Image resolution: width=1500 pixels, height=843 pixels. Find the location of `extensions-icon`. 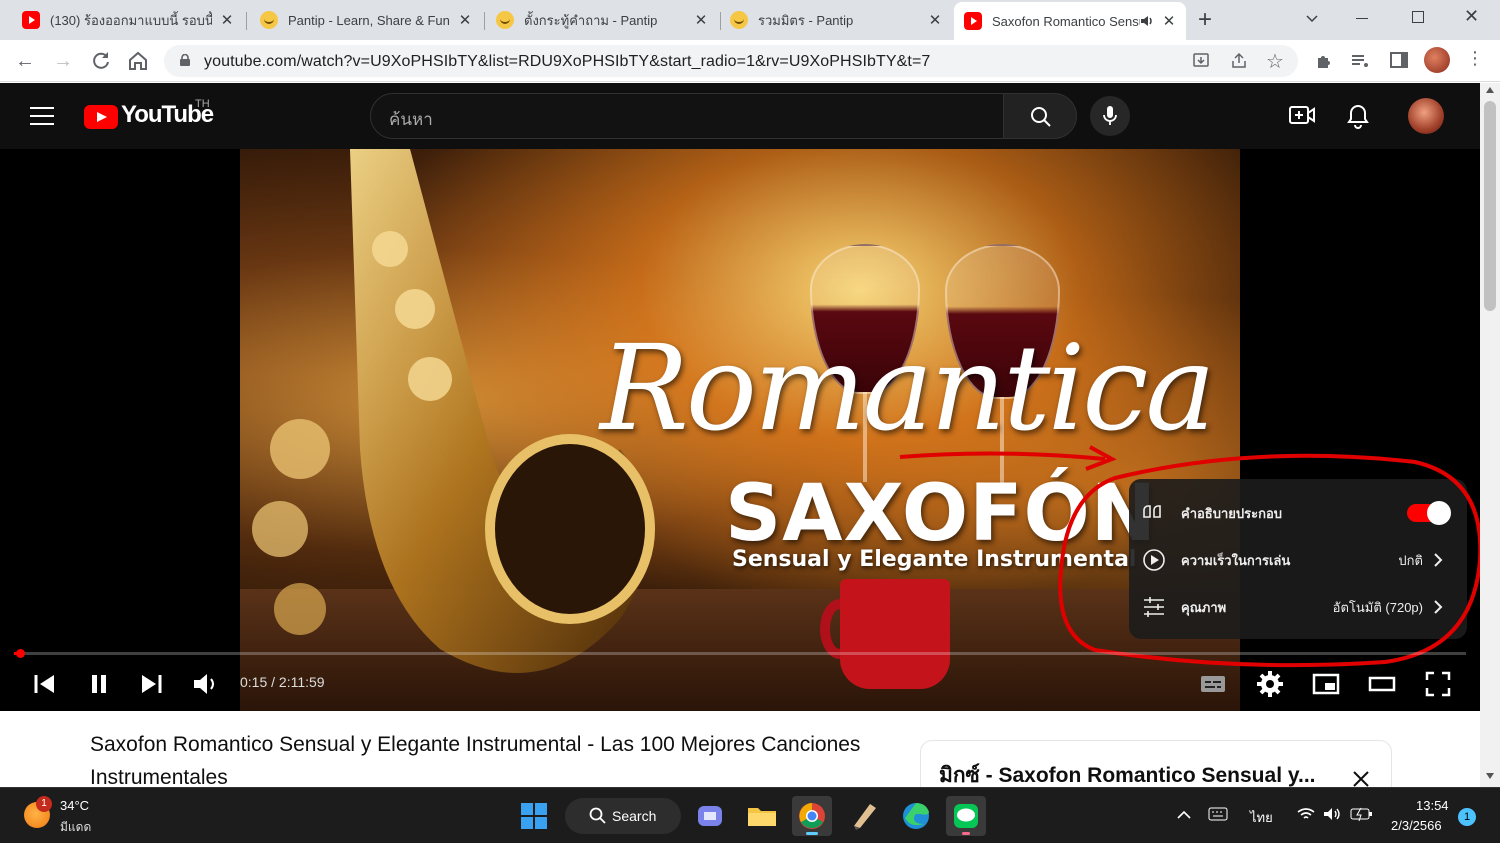

extensions-icon is located at coordinates (1324, 61).